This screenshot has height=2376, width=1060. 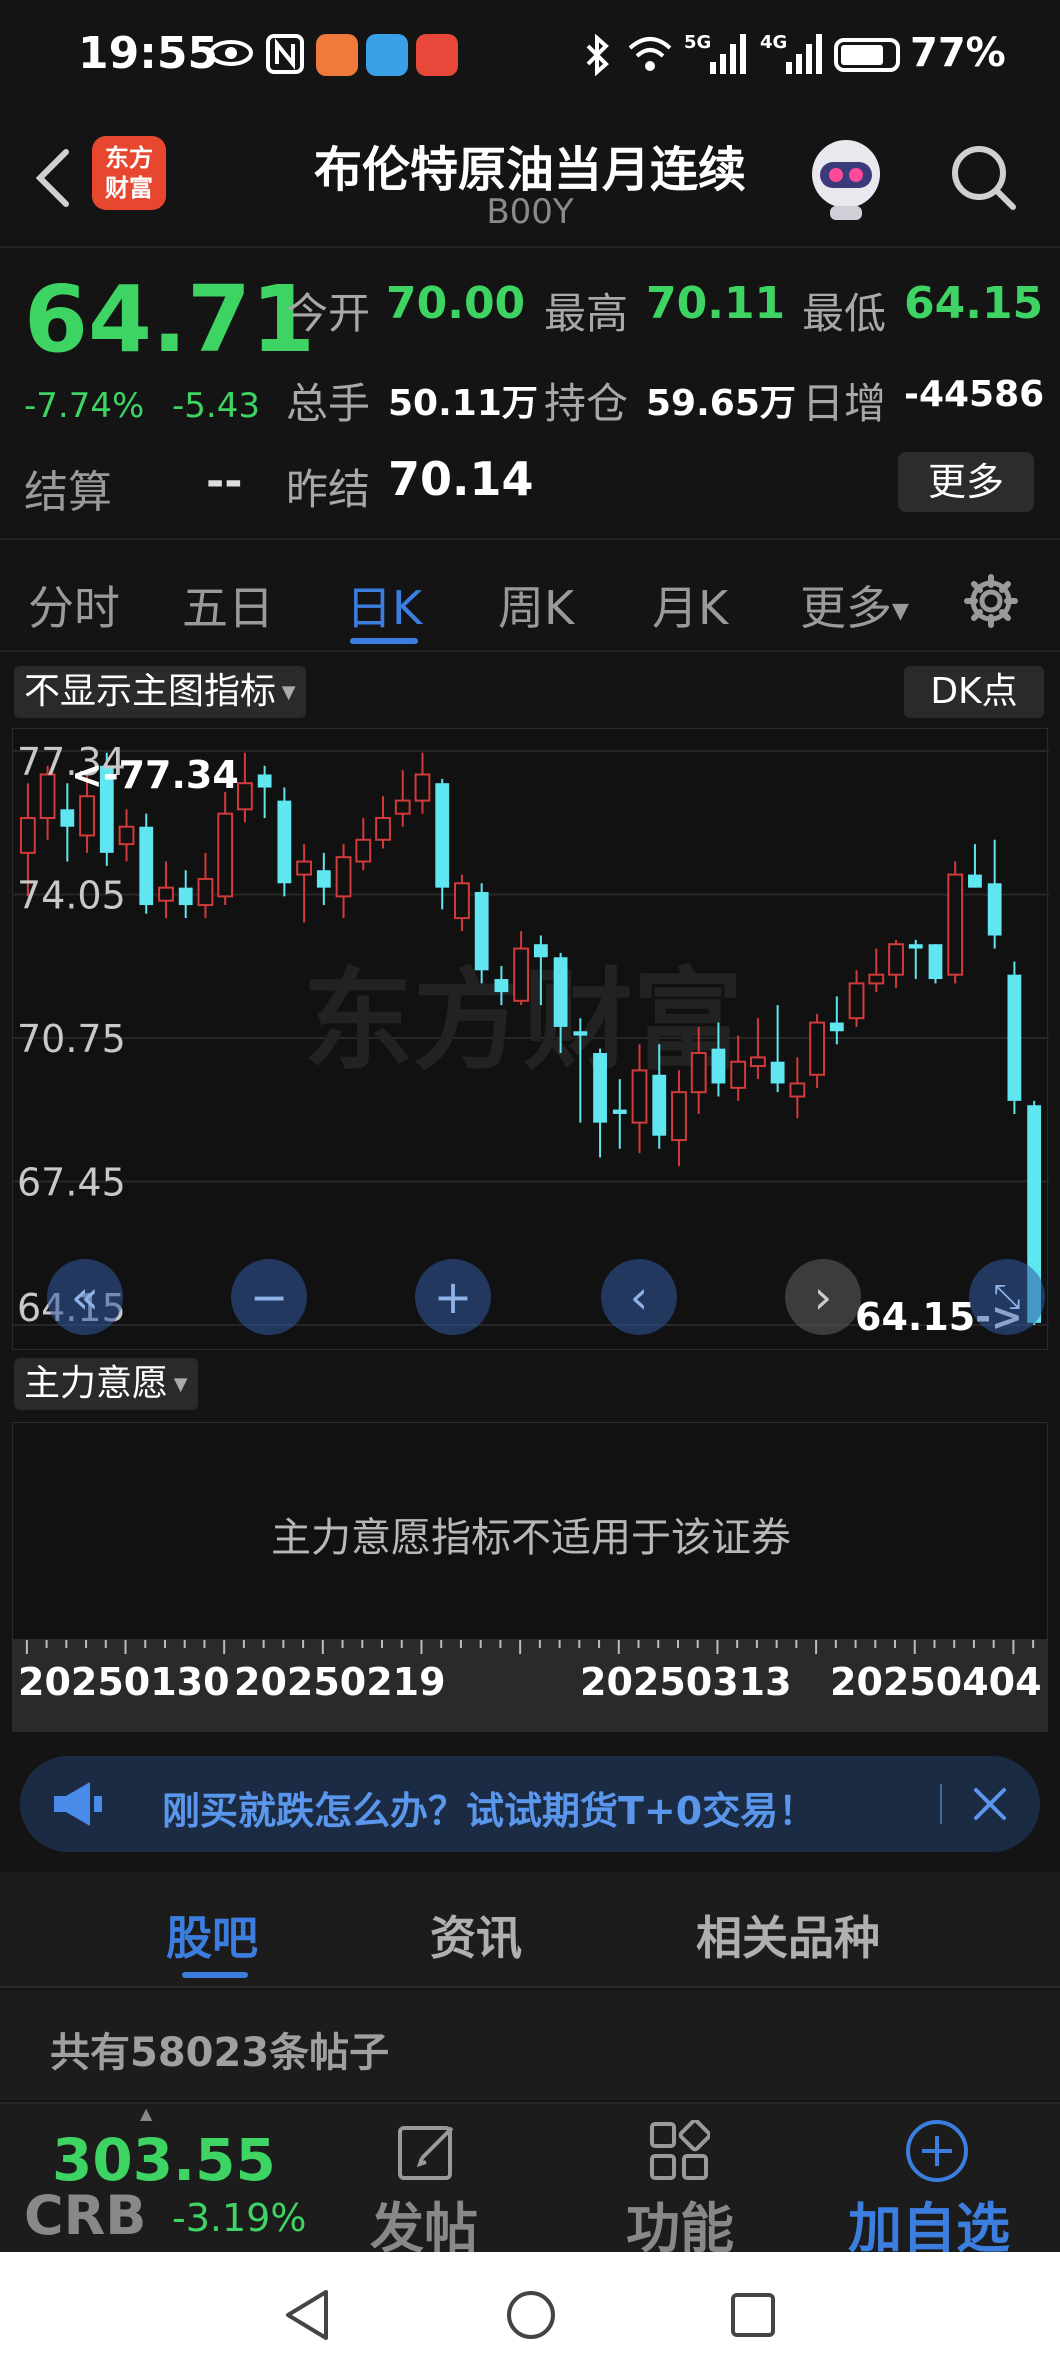 What do you see at coordinates (461, 479) in the screenshot?
I see `prev-settle-value: 70.14` at bounding box center [461, 479].